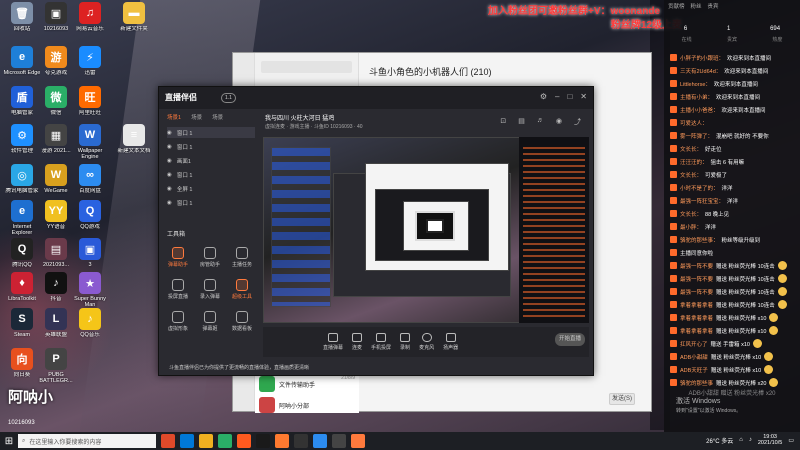 This screenshot has height=450, width=800. I want to click on tab-fans: 粉丝, so click(696, 7).